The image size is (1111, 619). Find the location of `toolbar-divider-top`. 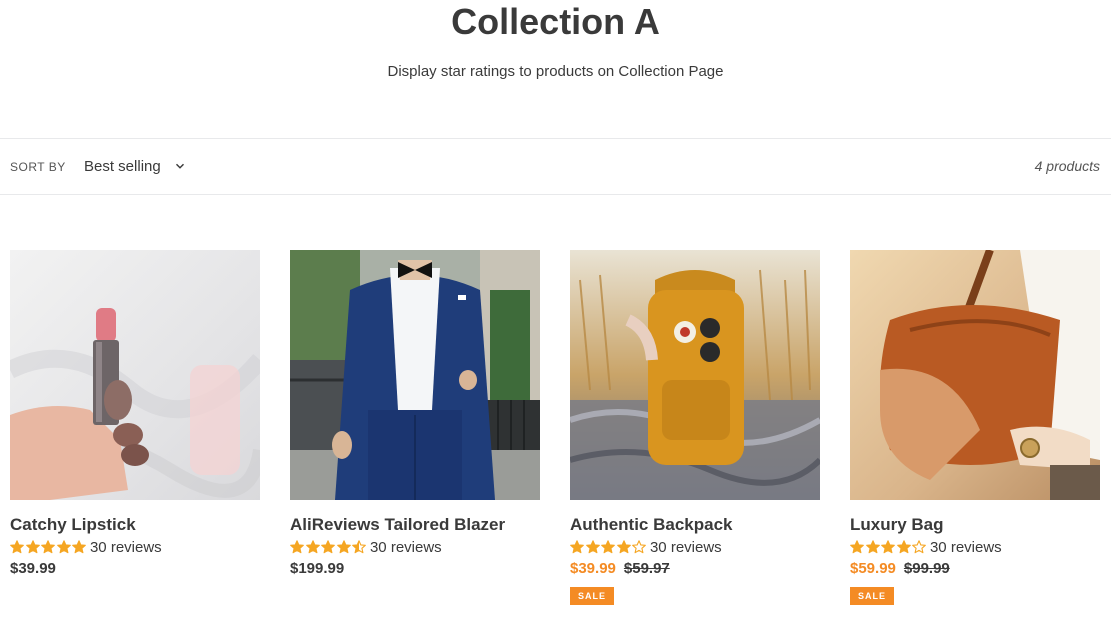

toolbar-divider-top is located at coordinates (555, 138).